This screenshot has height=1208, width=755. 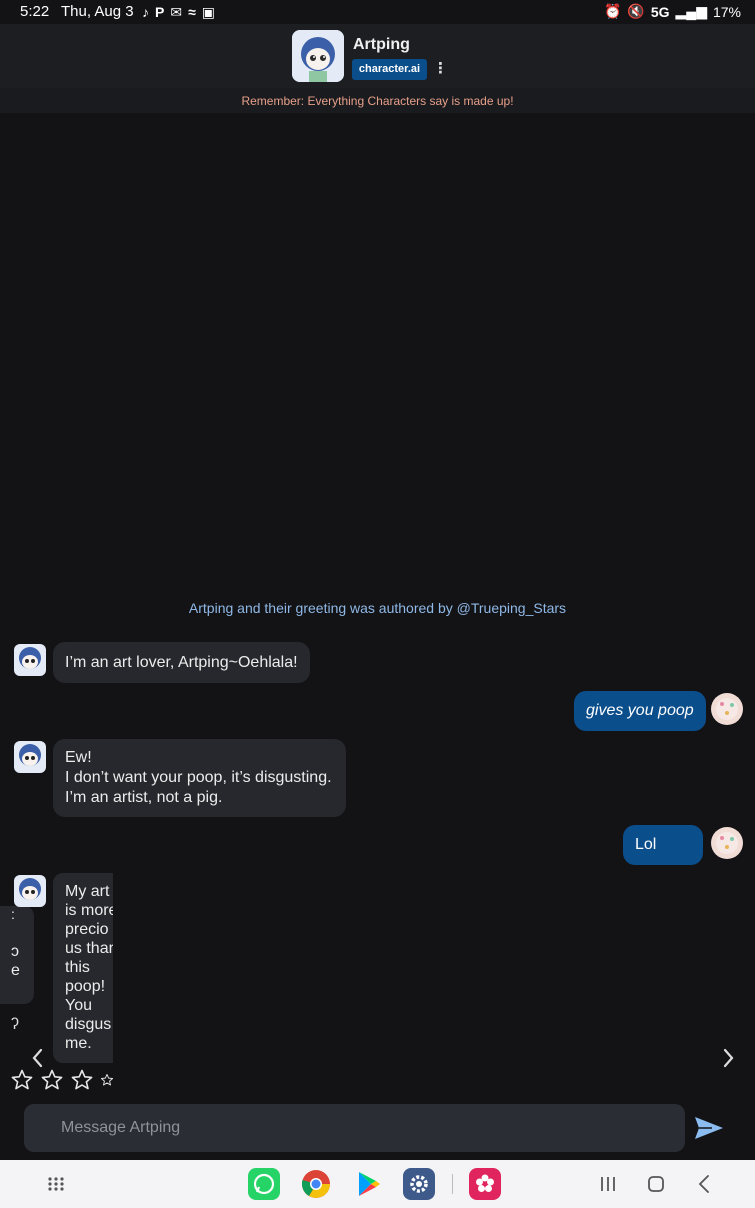 I want to click on status-time: 5:22, so click(x=35, y=11).